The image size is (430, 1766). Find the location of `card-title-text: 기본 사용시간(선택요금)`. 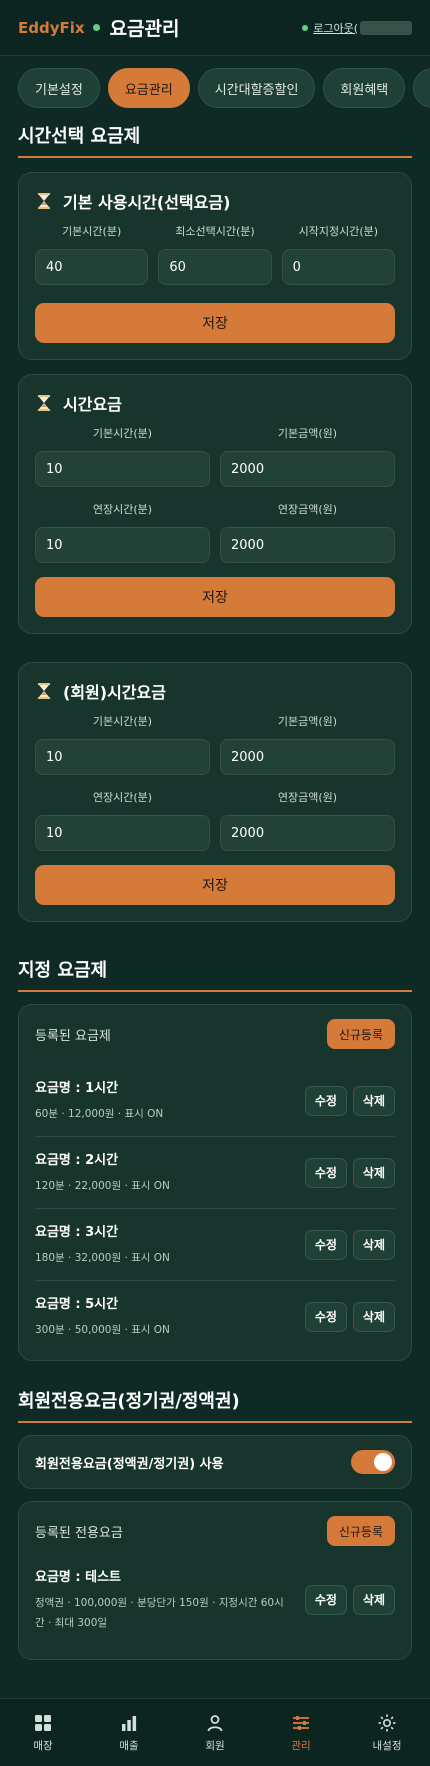

card-title-text: 기본 사용시간(선택요금) is located at coordinates (147, 202).